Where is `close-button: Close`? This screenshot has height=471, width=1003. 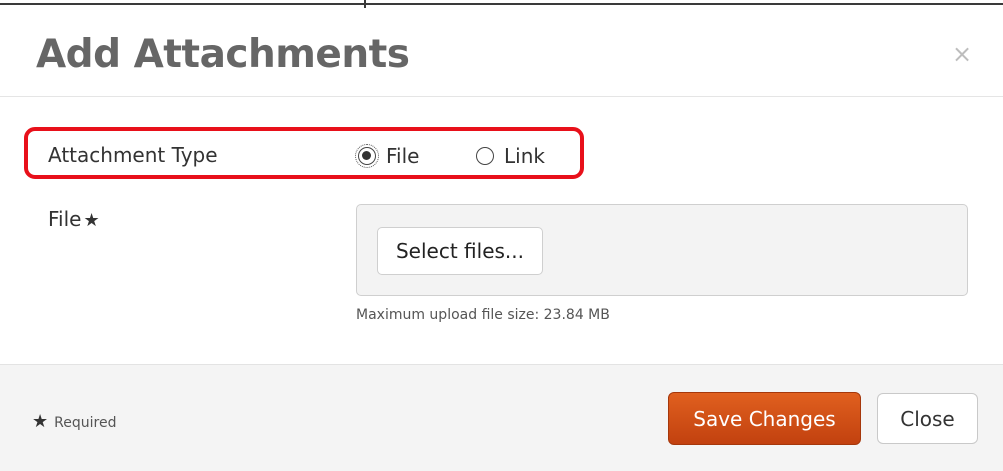
close-button: Close is located at coordinates (927, 418).